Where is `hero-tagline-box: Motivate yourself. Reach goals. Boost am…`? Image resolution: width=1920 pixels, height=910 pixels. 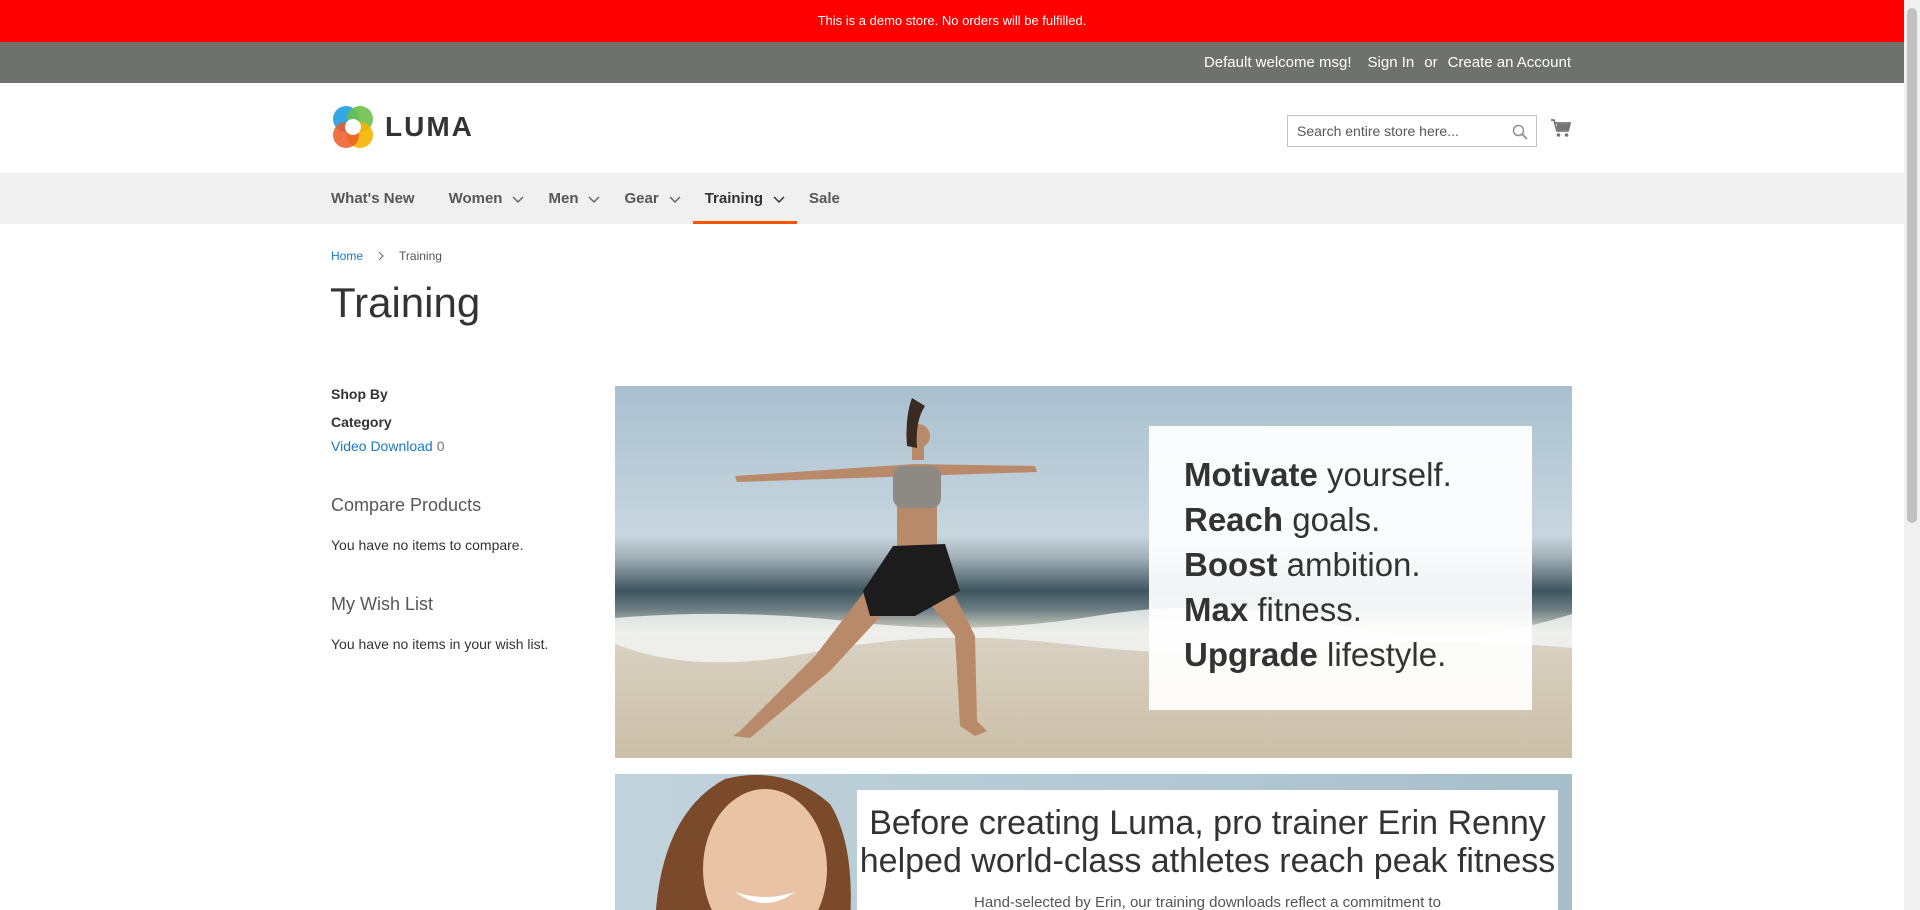 hero-tagline-box: Motivate yourself. Reach goals. Boost am… is located at coordinates (1340, 568).